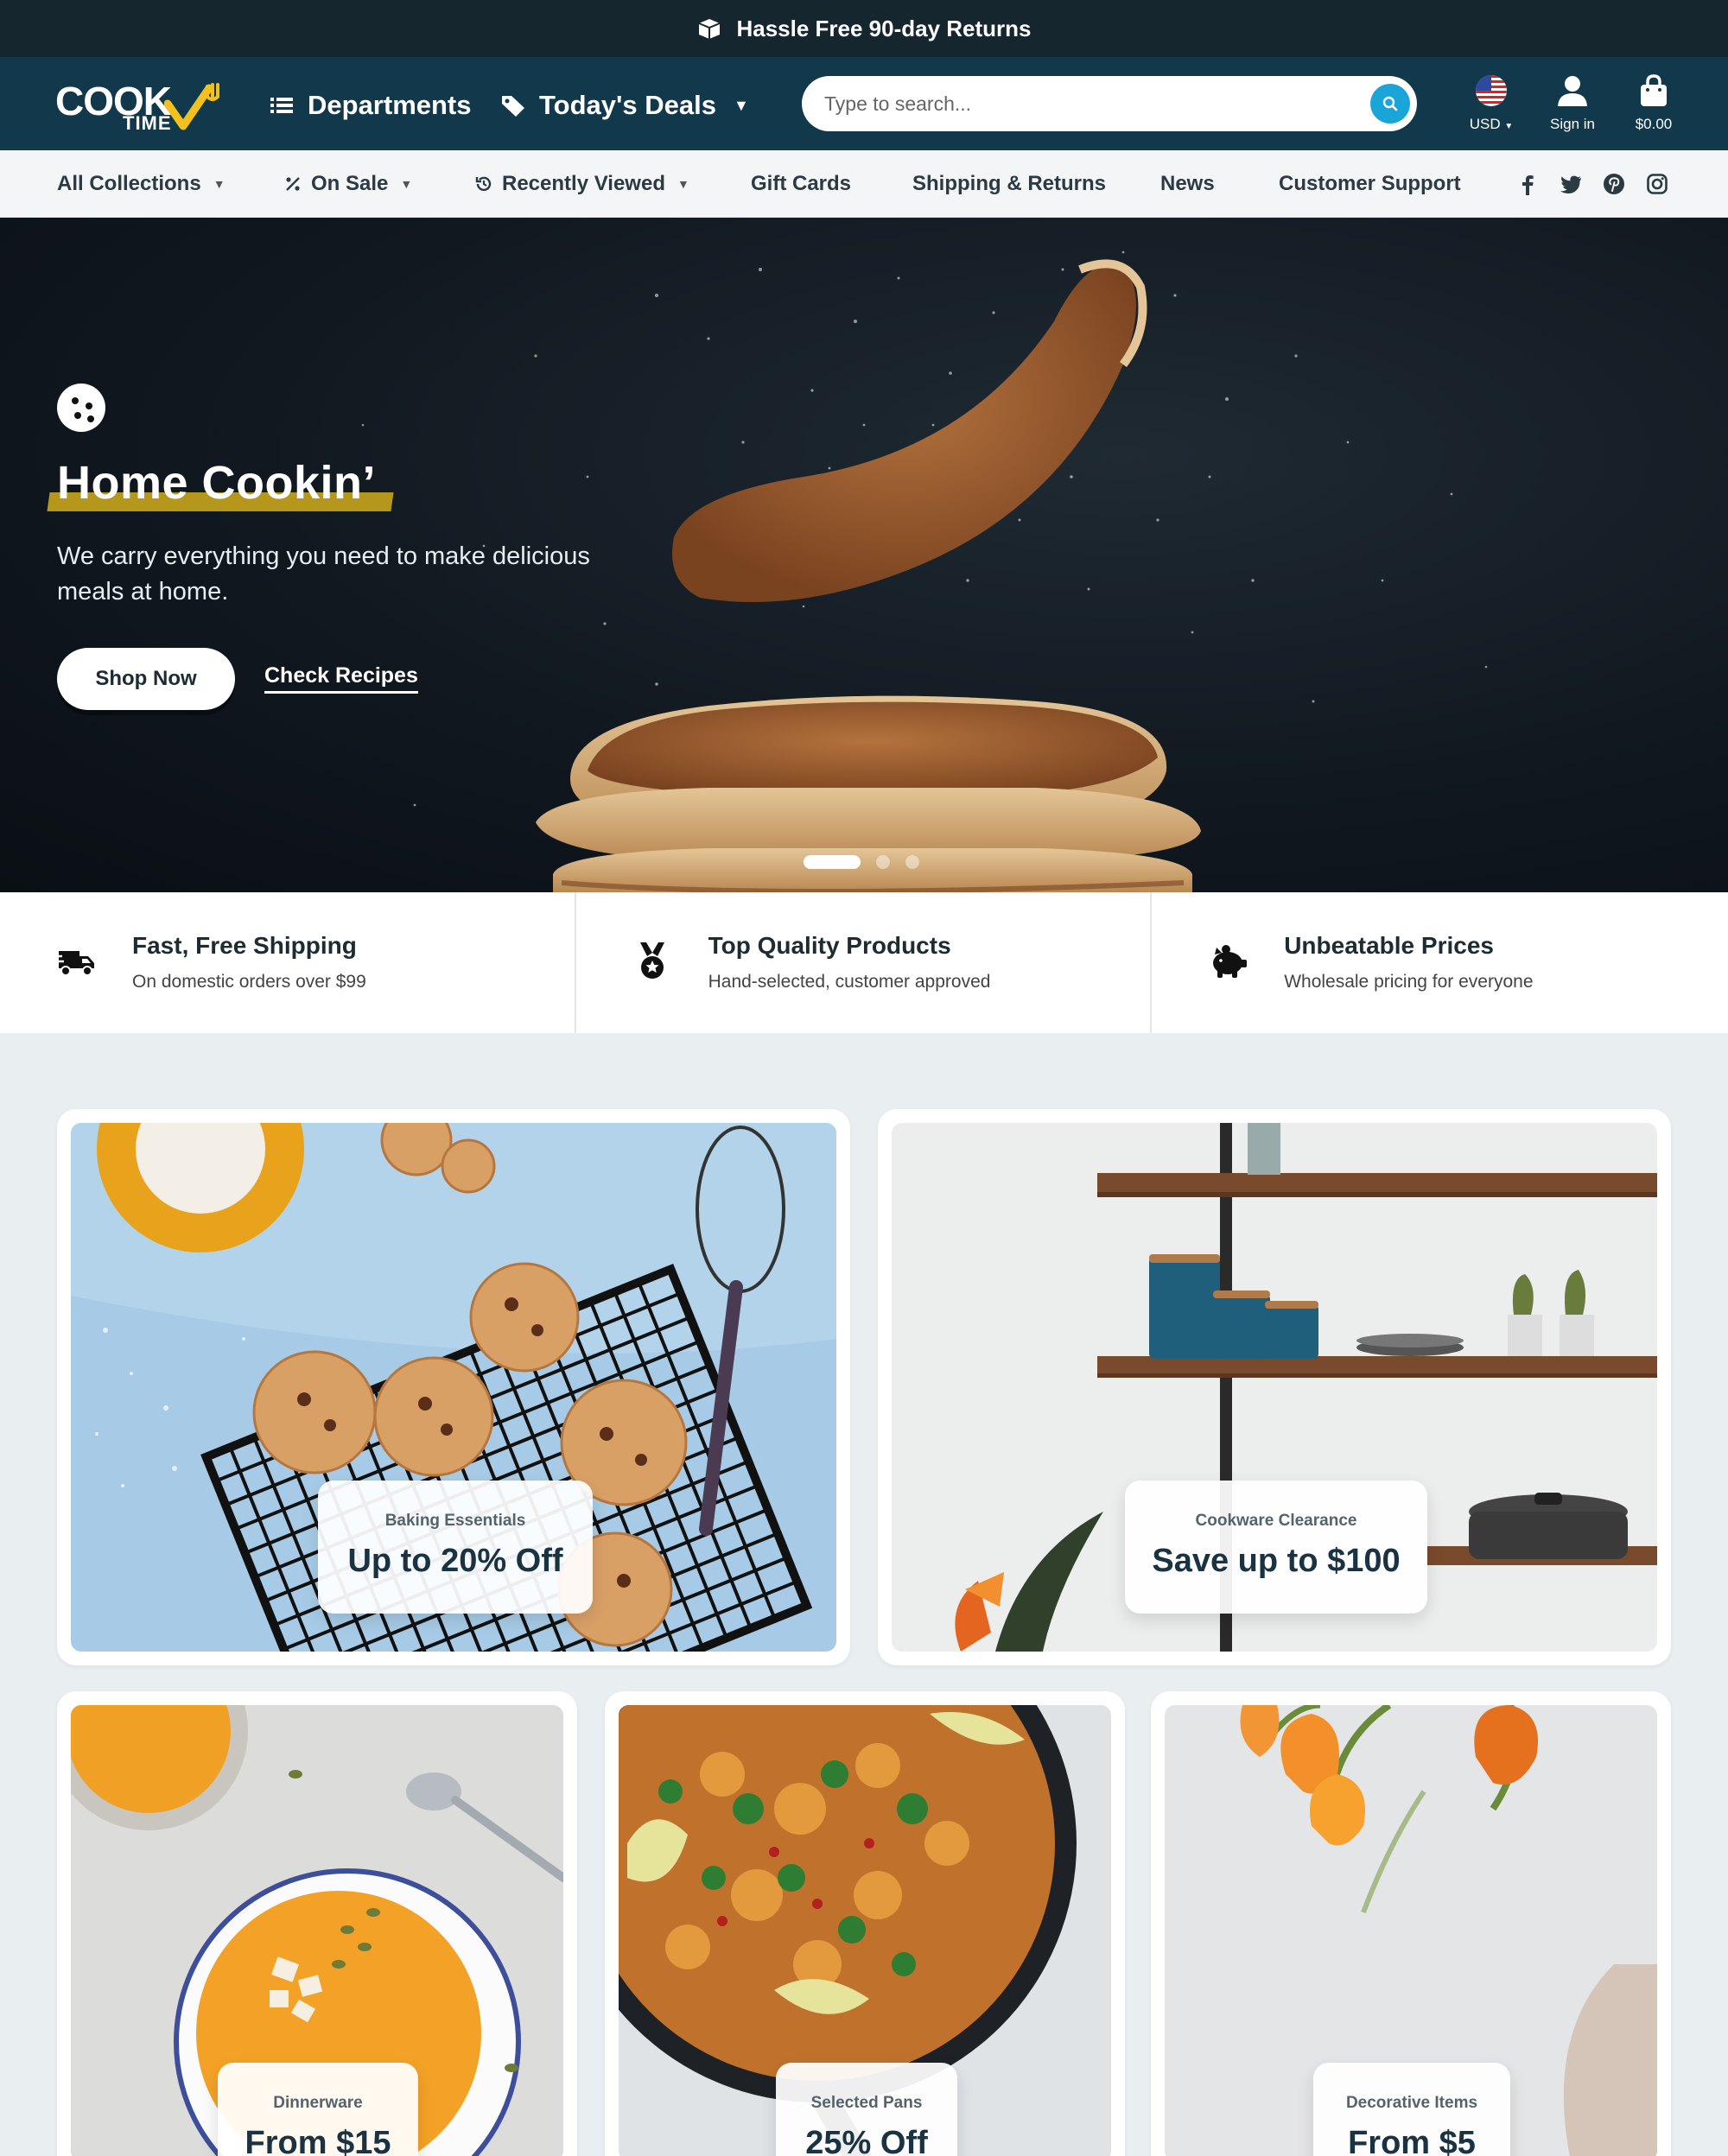  Describe the element at coordinates (146, 106) in the screenshot. I see `logo: COOK TIME` at that location.